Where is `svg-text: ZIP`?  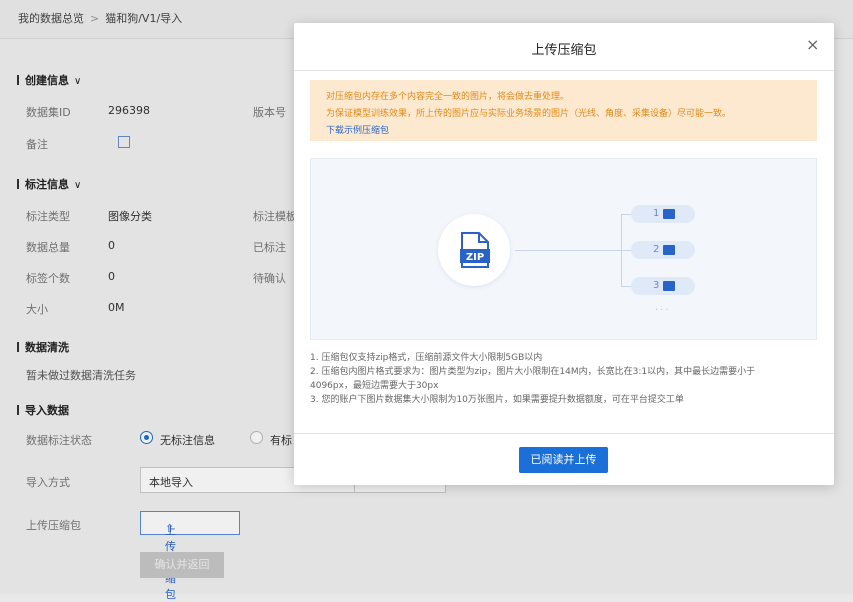
svg-text: ZIP is located at coordinates (475, 257).